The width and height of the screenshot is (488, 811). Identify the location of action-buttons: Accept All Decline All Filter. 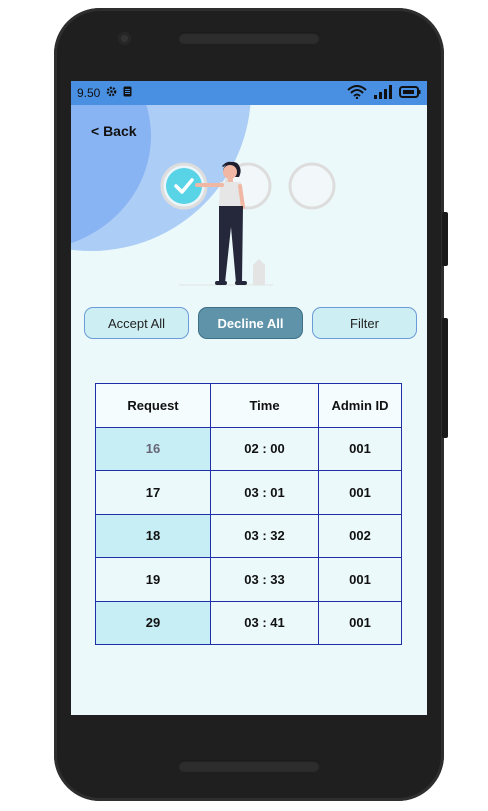
(251, 323).